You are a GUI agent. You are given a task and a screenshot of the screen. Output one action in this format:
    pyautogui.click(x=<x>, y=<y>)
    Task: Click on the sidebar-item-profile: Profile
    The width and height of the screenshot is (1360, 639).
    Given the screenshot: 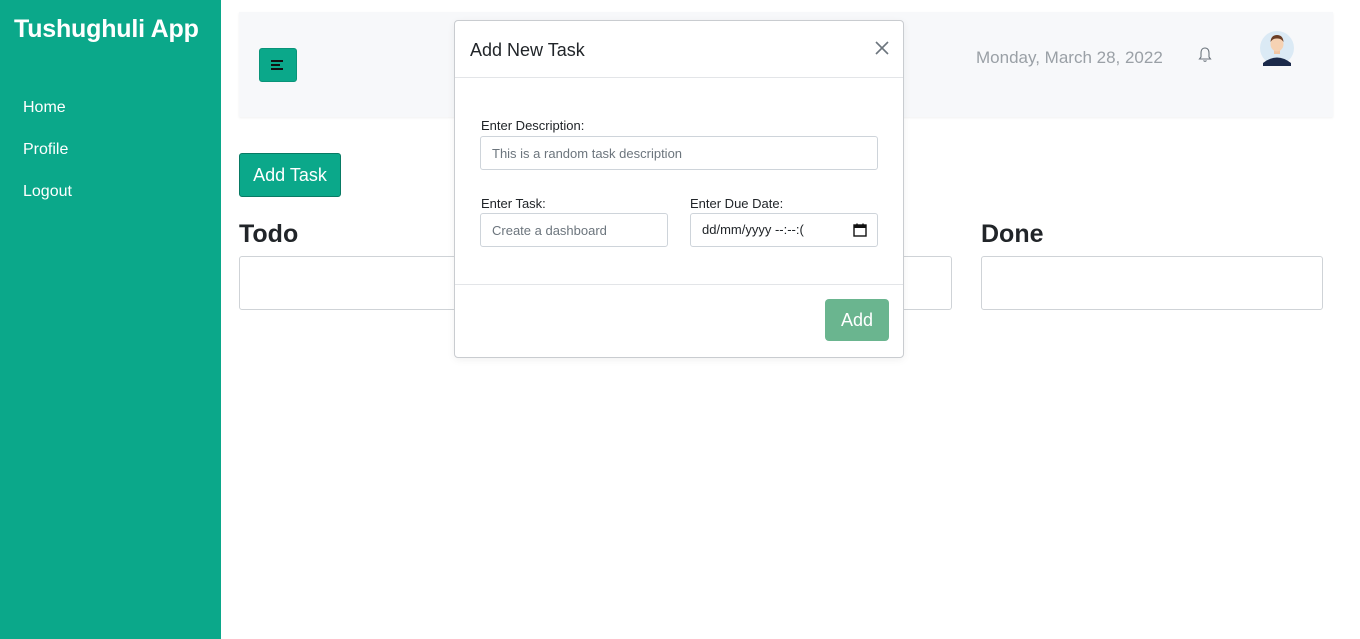 What is the action you would take?
    pyautogui.click(x=47, y=160)
    